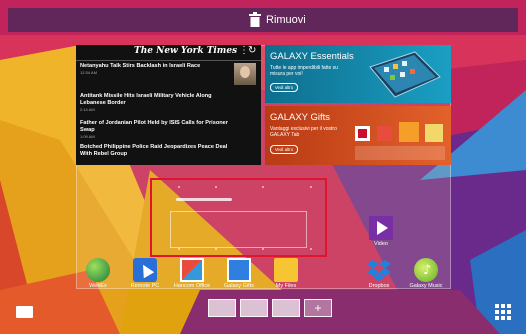 Image resolution: width=526 pixels, height=334 pixels. I want to click on remove-label: Rimuovi, so click(286, 20).